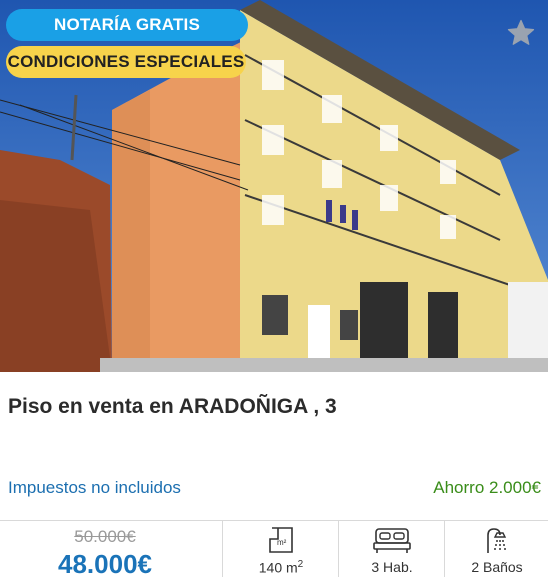 The width and height of the screenshot is (548, 580). Describe the element at coordinates (497, 567) in the screenshot. I see `baths-label: 2 Baños` at that location.